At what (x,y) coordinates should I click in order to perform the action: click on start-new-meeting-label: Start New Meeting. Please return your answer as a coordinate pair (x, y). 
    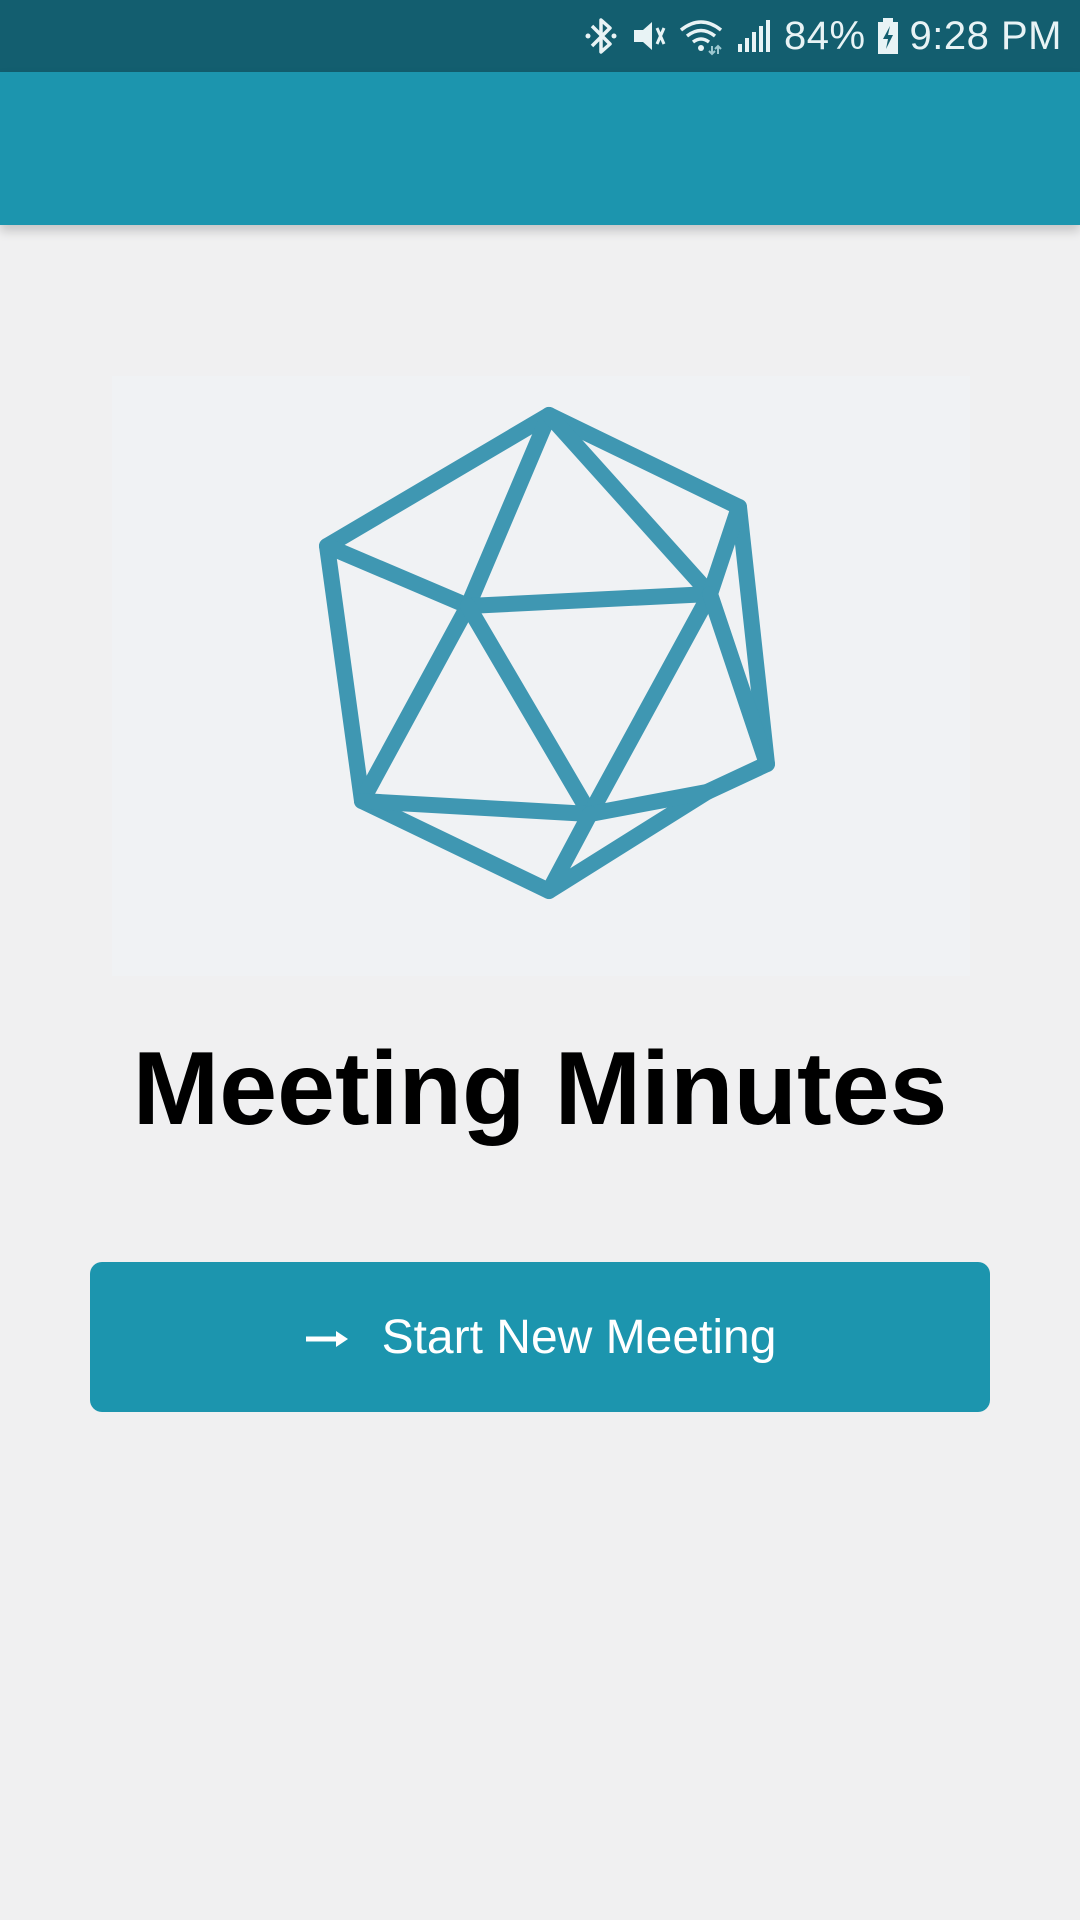
    Looking at the image, I should click on (579, 1337).